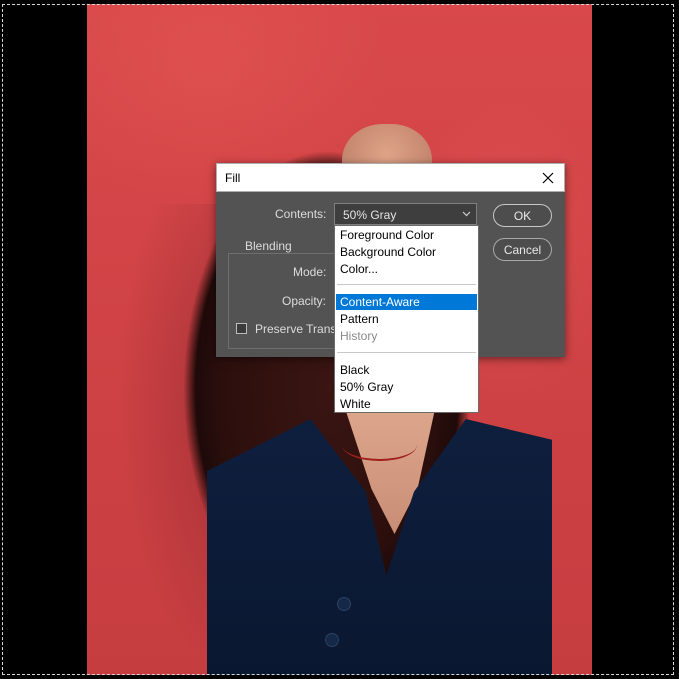 This screenshot has height=679, width=679. What do you see at coordinates (406, 404) in the screenshot?
I see `option-white: White` at bounding box center [406, 404].